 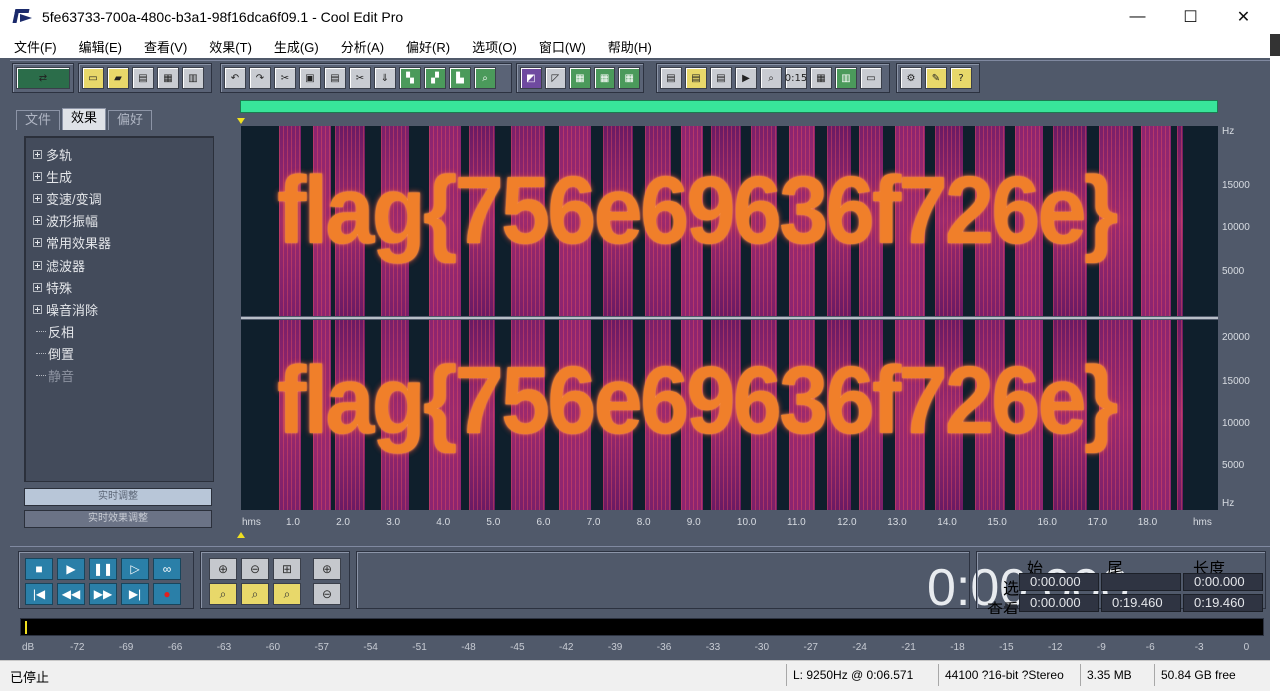 I want to click on transport-window-icon: ▦, so click(x=821, y=78).